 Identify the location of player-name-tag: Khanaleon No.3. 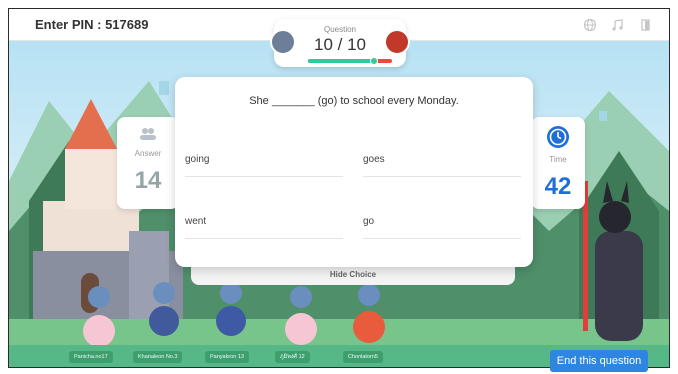
(158, 357).